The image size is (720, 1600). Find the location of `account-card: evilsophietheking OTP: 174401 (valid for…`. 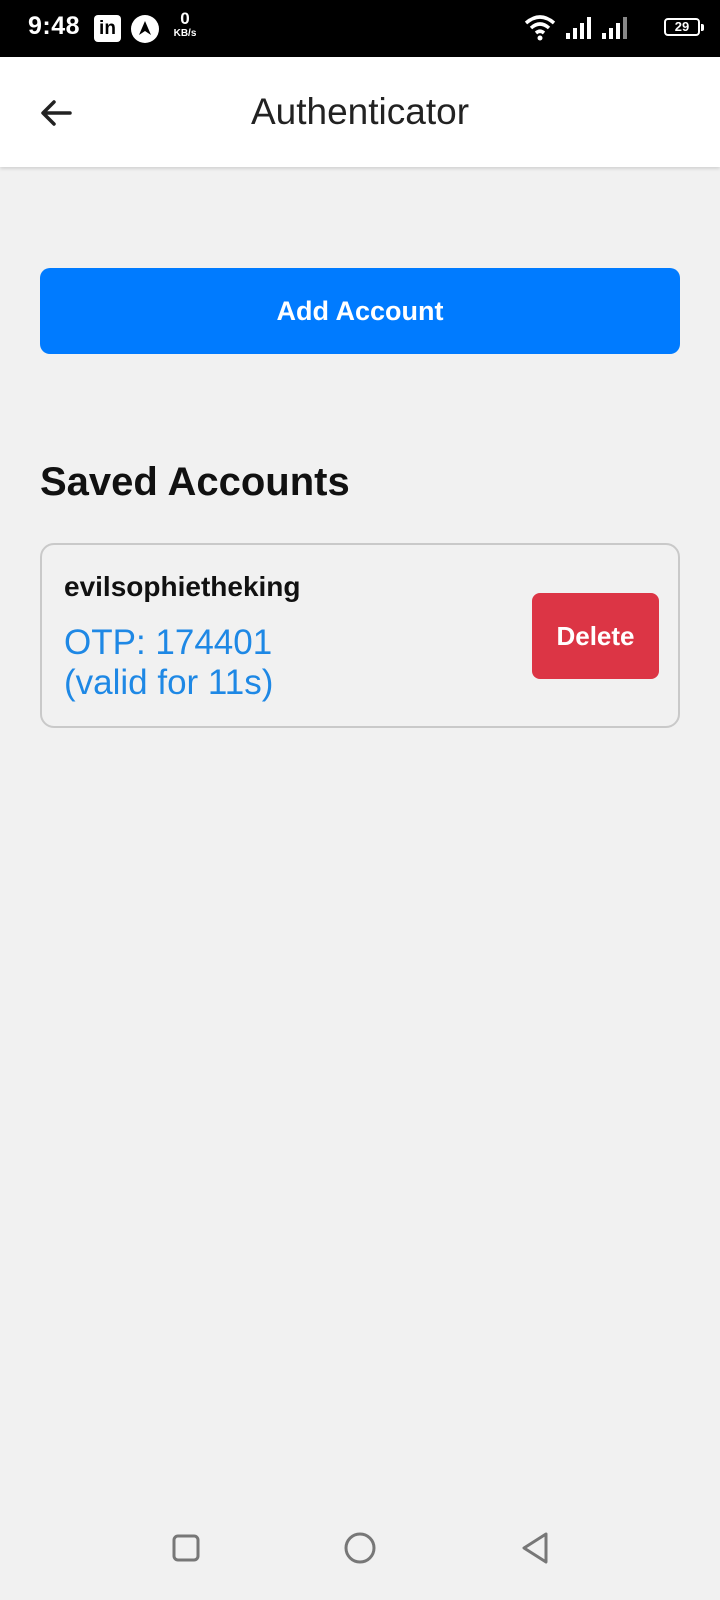

account-card: evilsophietheking OTP: 174401 (valid for… is located at coordinates (360, 635).